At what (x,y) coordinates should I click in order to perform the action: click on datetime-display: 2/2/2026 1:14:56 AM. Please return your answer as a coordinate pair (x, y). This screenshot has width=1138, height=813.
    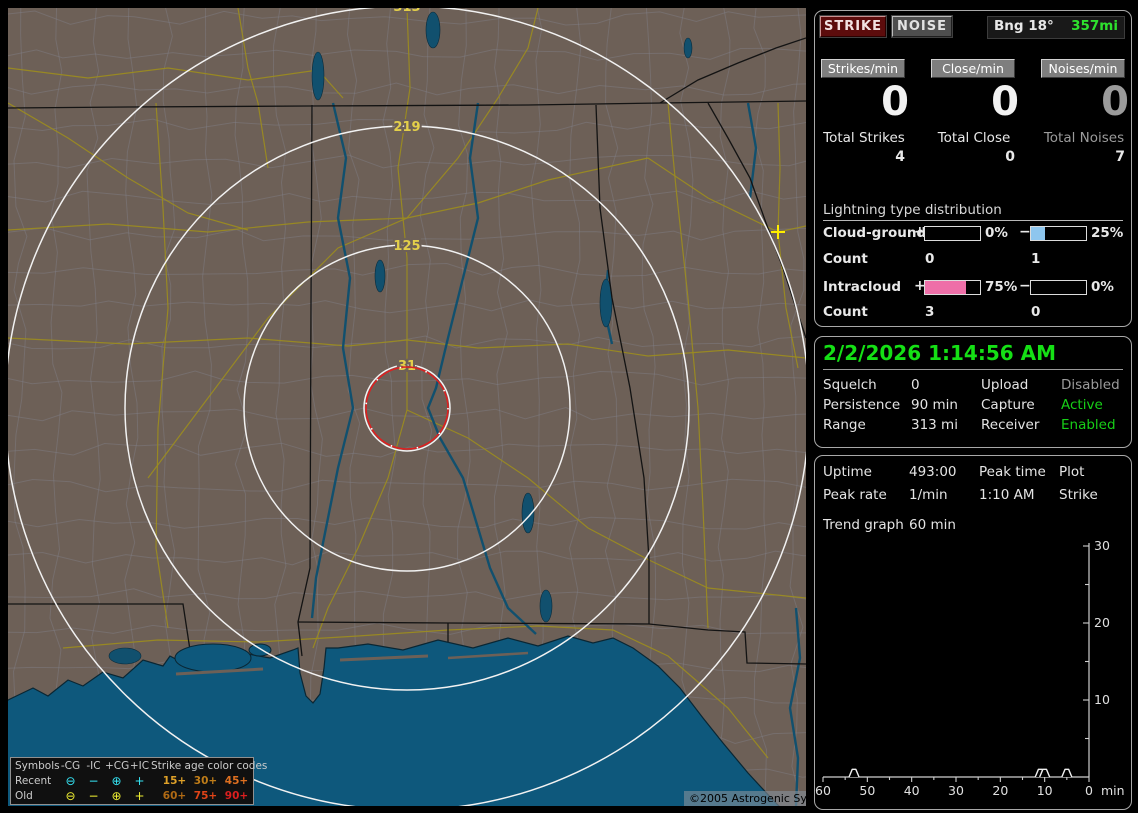
    Looking at the image, I should click on (973, 355).